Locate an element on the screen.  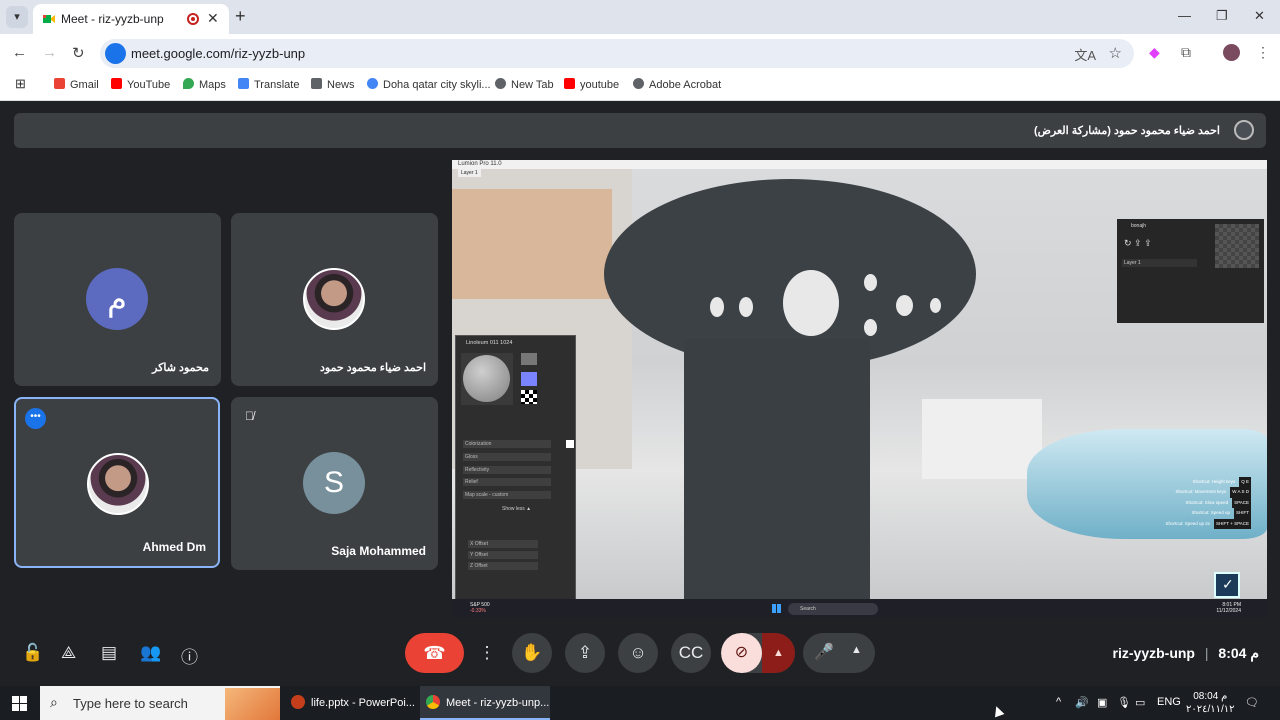
bookmark-youtube-2: youtube is located at coordinates (591, 84).